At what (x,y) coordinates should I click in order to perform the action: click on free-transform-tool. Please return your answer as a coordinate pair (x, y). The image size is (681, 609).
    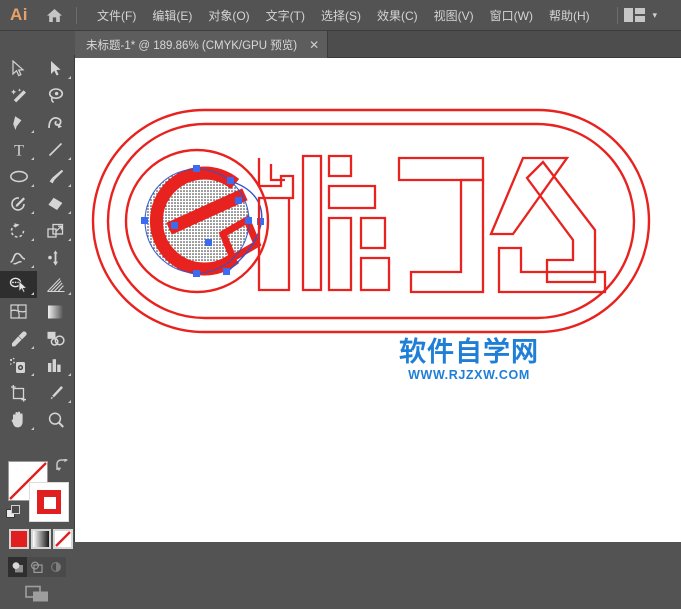
    Looking at the image, I should click on (55, 257).